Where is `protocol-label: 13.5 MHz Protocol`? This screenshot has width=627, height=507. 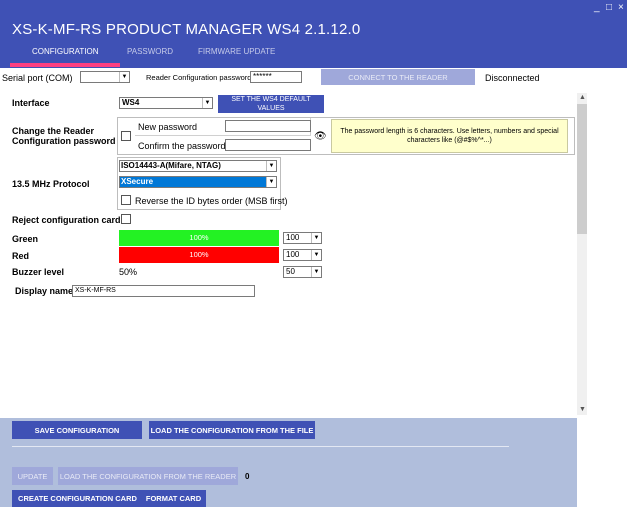
protocol-label: 13.5 MHz Protocol is located at coordinates (51, 184).